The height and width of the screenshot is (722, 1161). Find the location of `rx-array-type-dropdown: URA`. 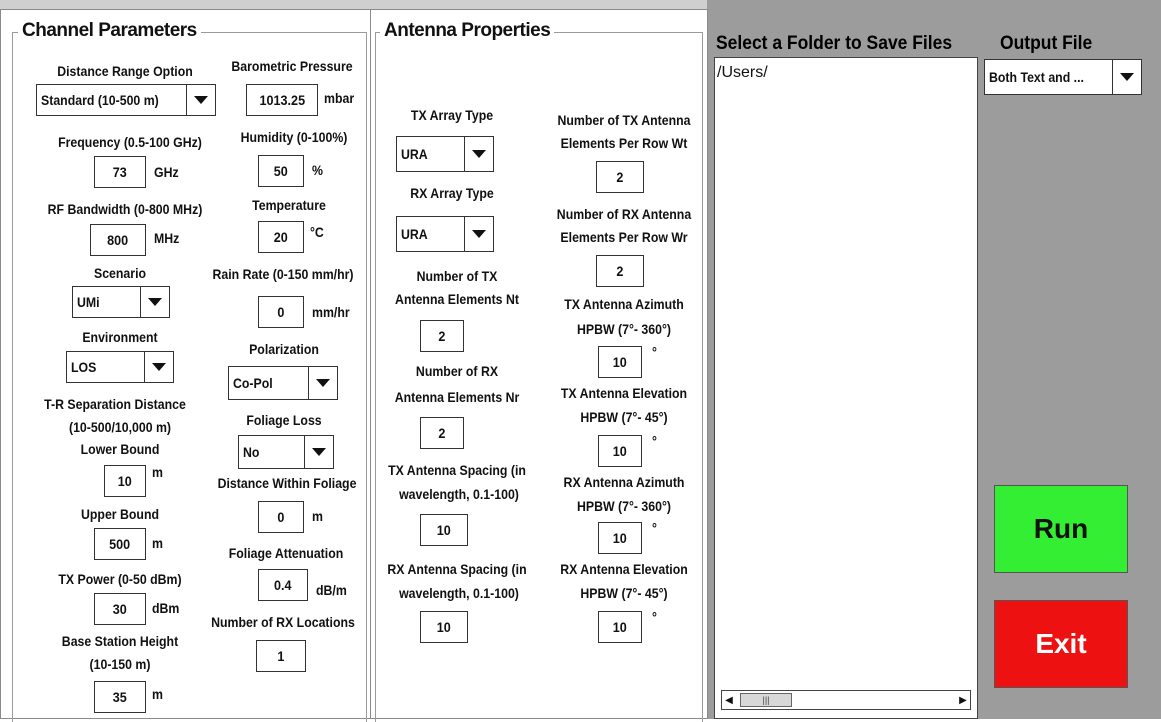

rx-array-type-dropdown: URA is located at coordinates (445, 234).